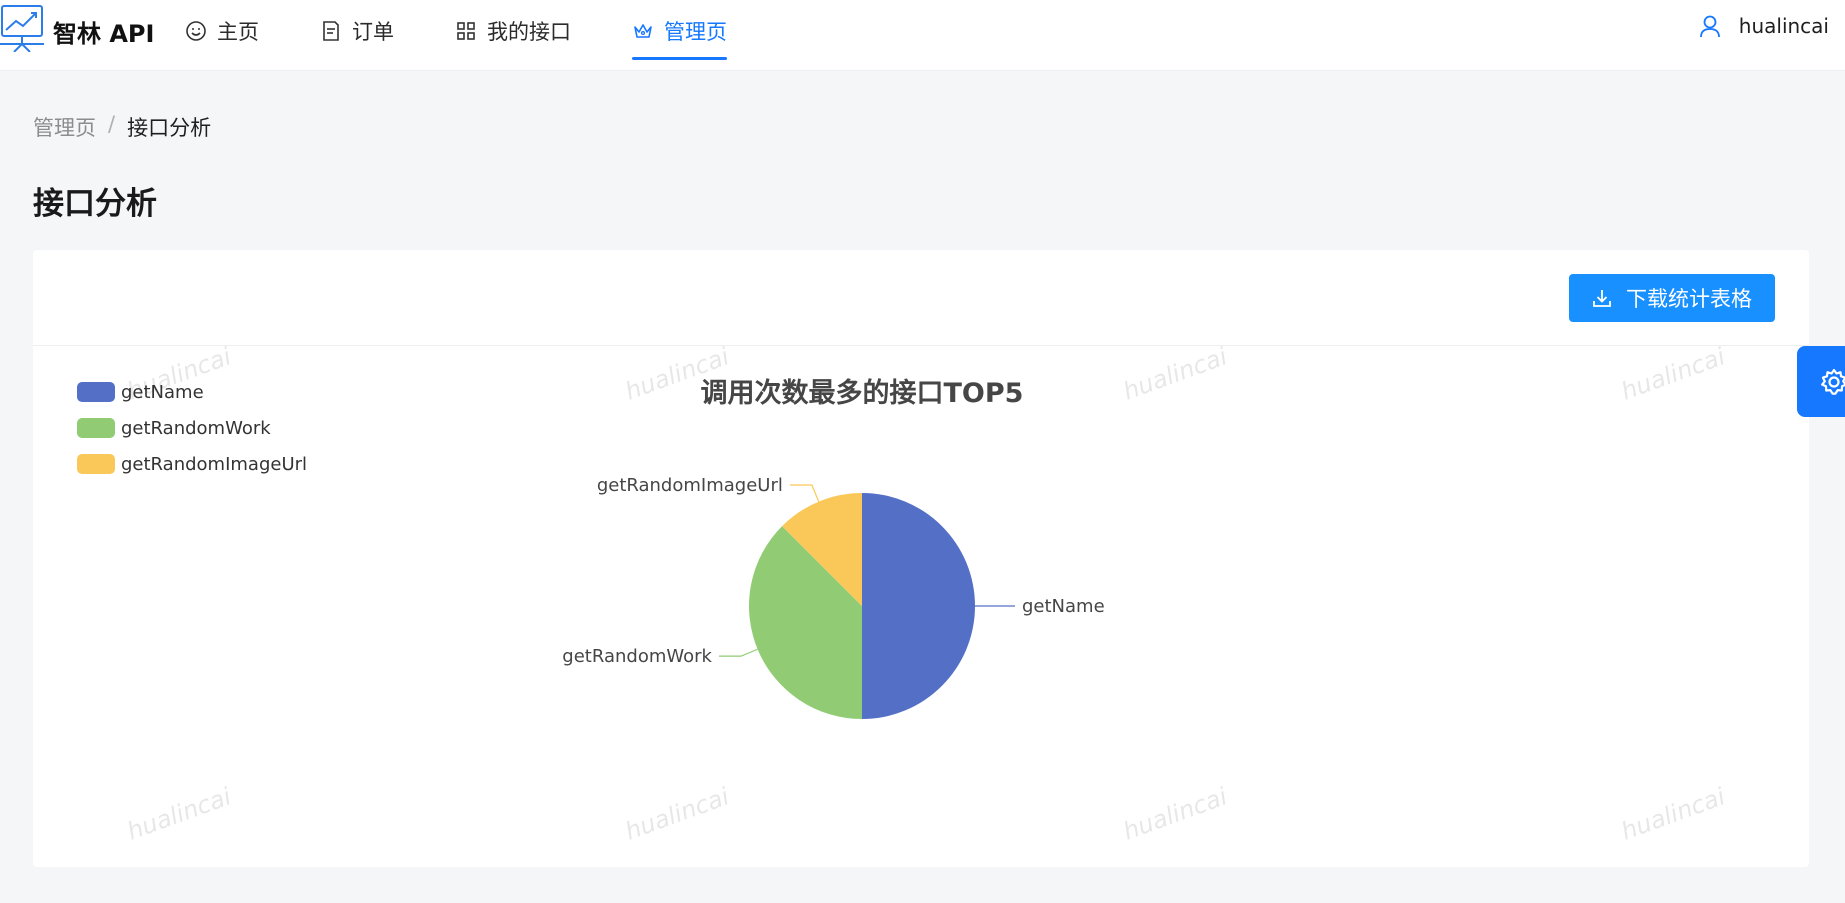 The height and width of the screenshot is (903, 1845). I want to click on nav-item-admin: 管理页, so click(679, 31).